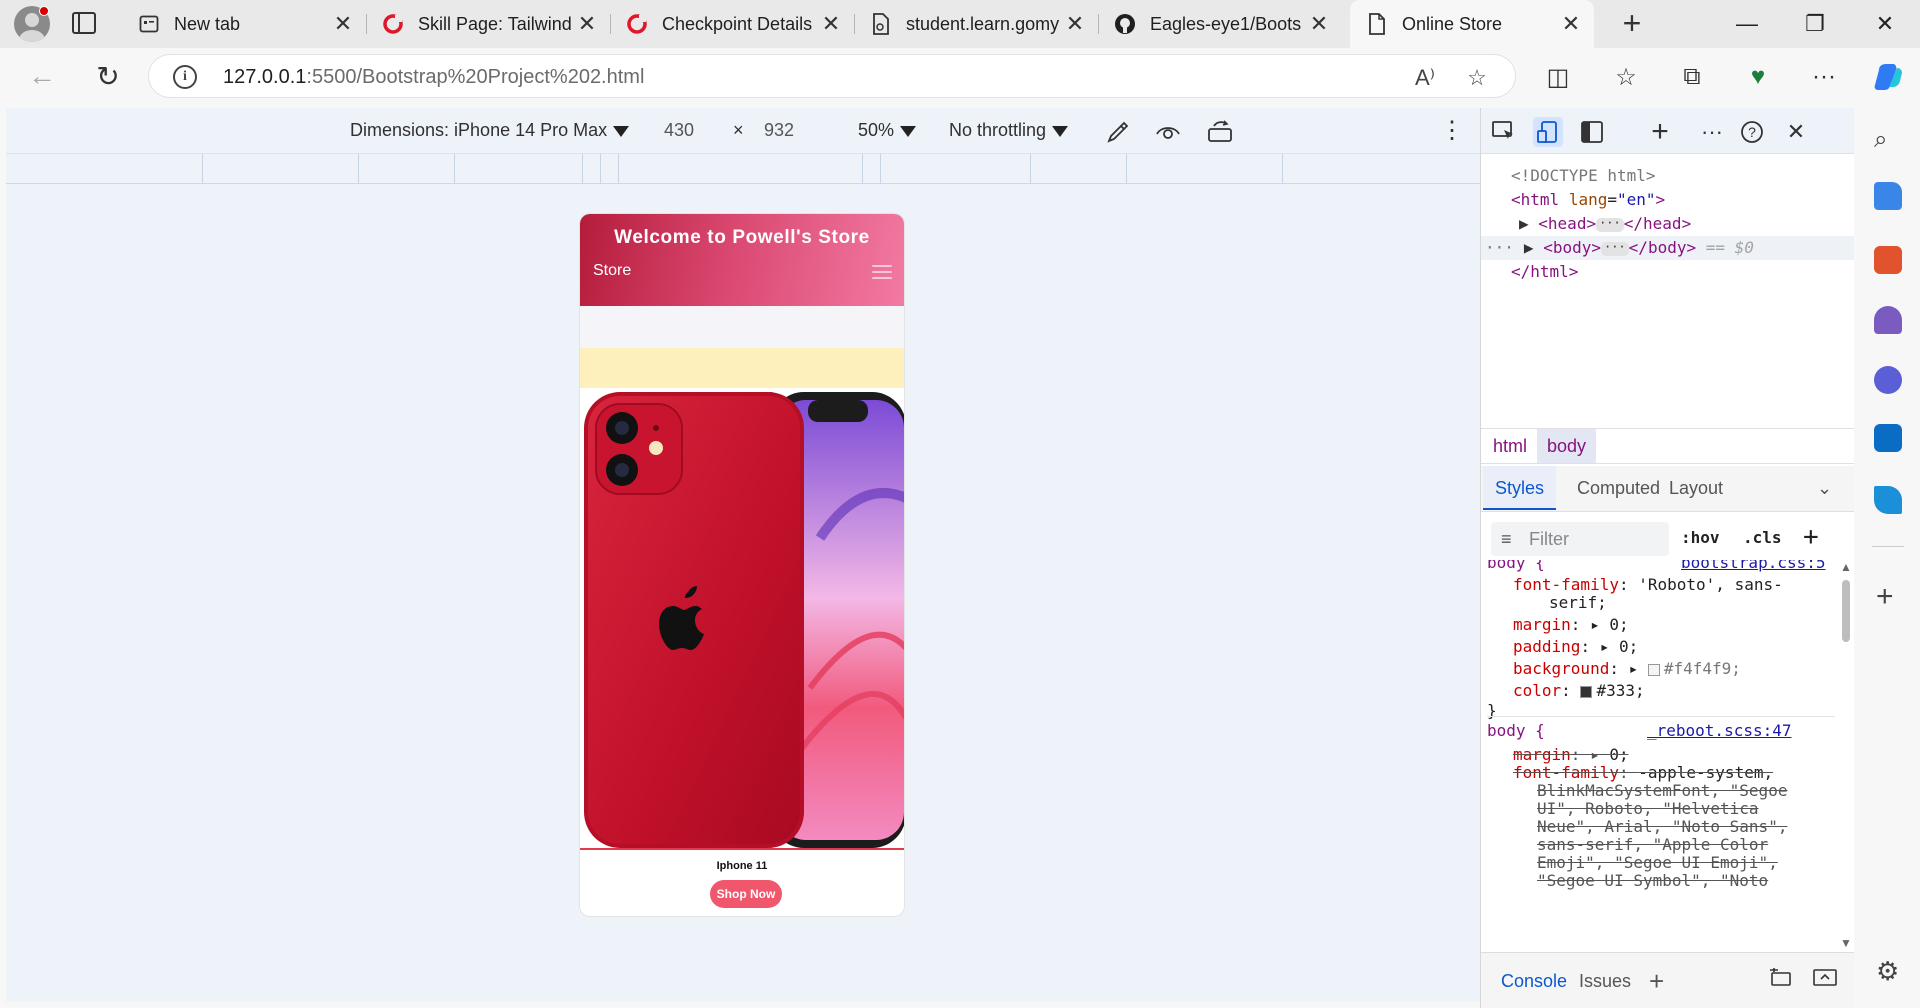  What do you see at coordinates (1660, 131) in the screenshot?
I see `add-panel-icon: +` at bounding box center [1660, 131].